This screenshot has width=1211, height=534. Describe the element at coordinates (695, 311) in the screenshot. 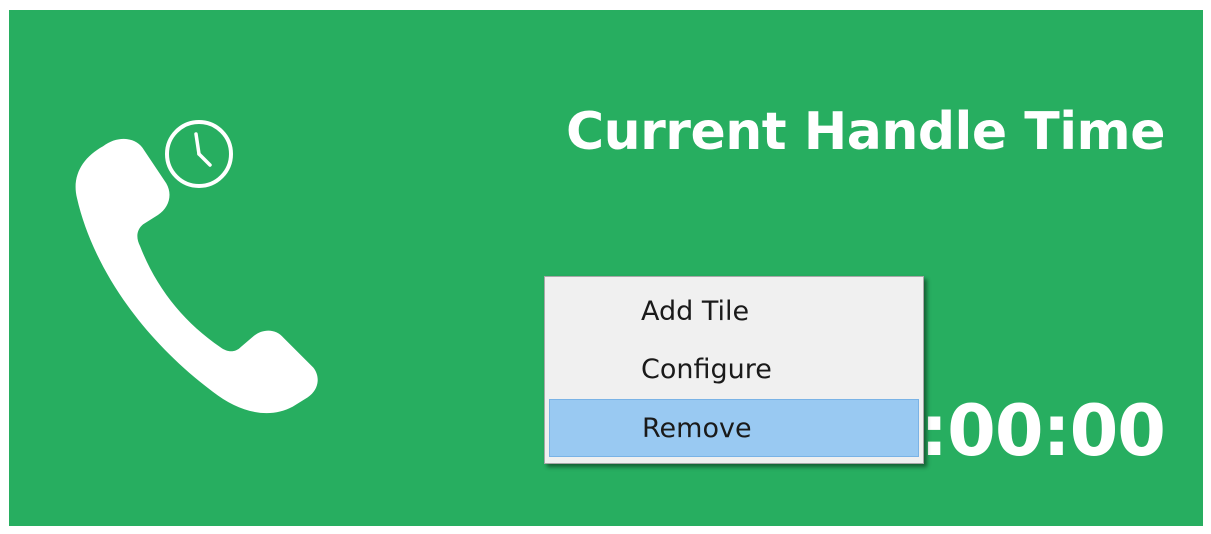

I see `menu-item-label: Add Tile` at that location.